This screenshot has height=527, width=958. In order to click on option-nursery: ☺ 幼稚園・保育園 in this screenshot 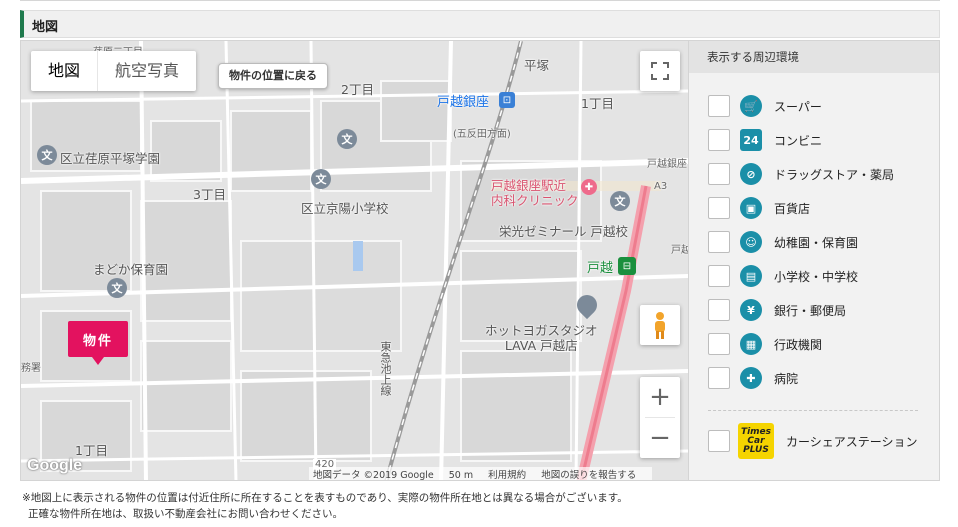, I will do `click(783, 242)`.